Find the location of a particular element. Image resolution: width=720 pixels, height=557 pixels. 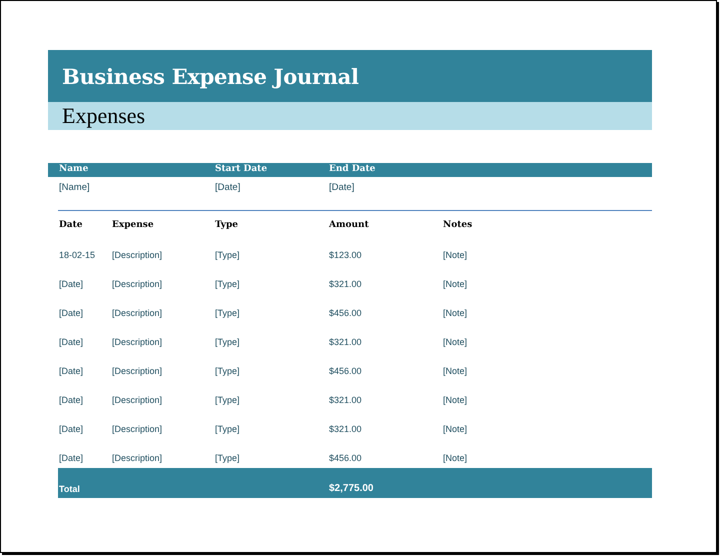

table-cell: 18-02-15 is located at coordinates (77, 255).